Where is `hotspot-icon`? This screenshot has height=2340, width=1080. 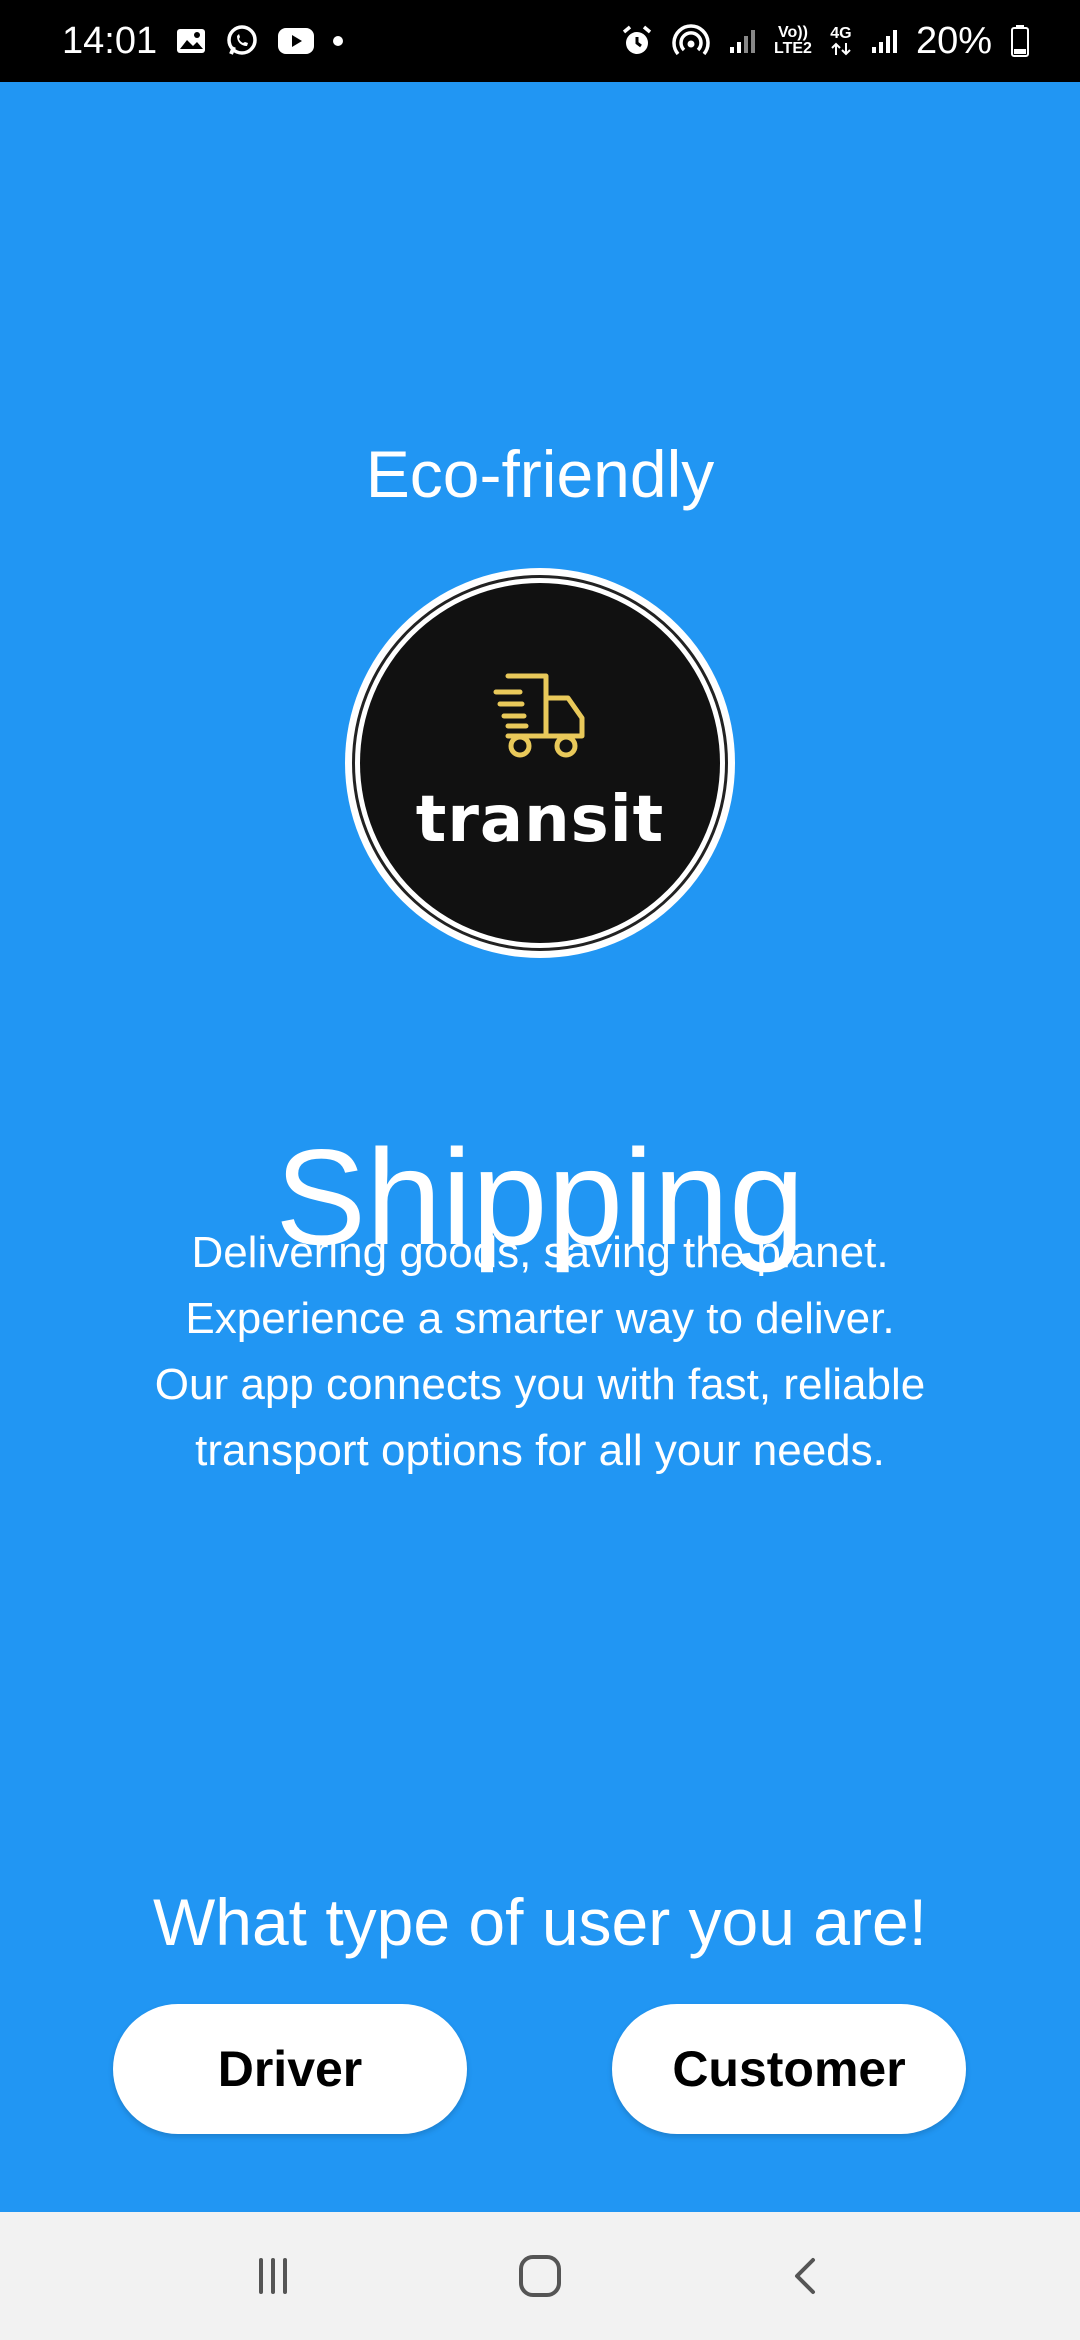
hotspot-icon is located at coordinates (691, 41).